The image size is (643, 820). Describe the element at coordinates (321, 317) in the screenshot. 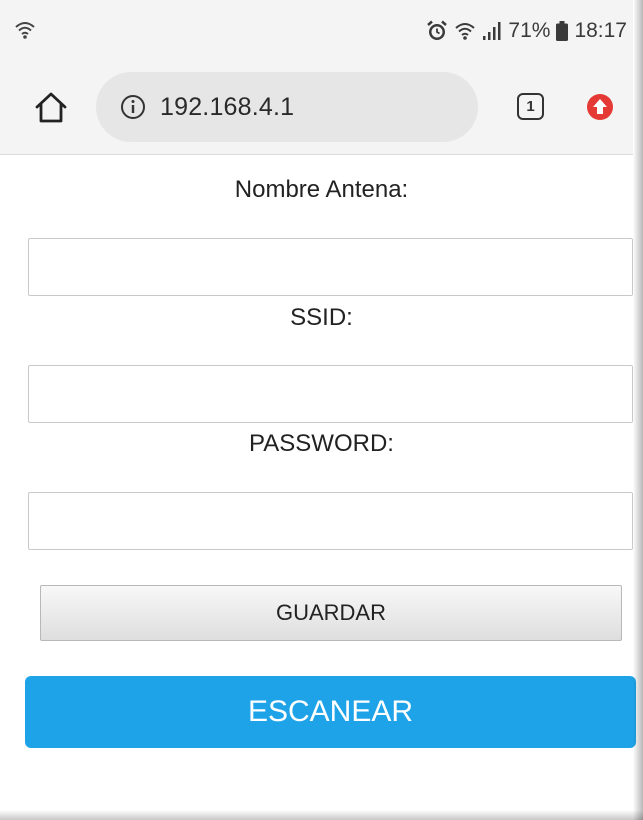

I see `ssid-label: SSID:` at that location.